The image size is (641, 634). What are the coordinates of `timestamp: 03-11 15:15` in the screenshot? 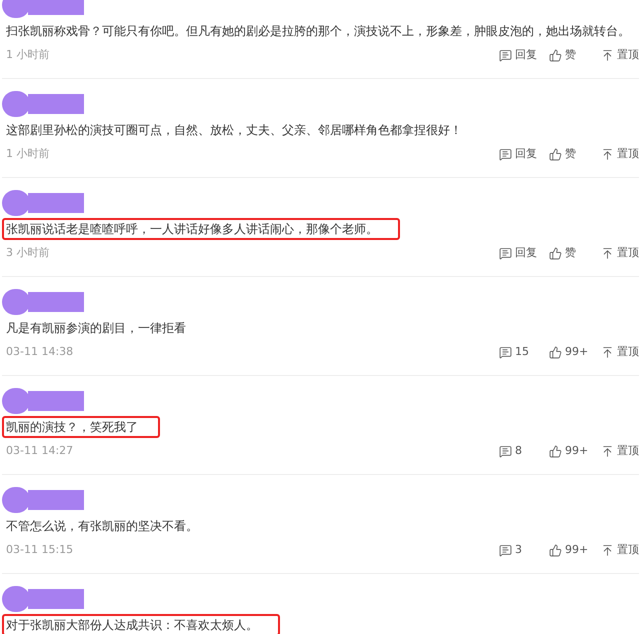 It's located at (39, 550).